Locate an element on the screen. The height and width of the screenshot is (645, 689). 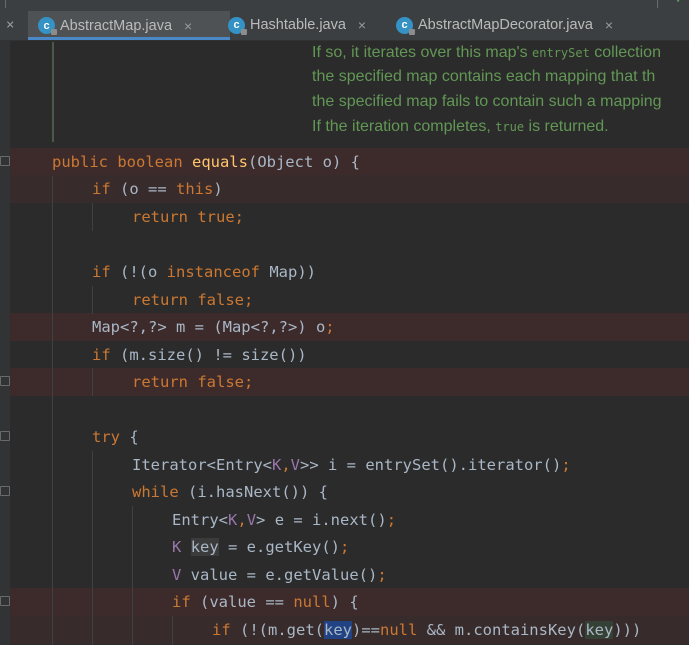
code-line: try { is located at coordinates (115, 437).